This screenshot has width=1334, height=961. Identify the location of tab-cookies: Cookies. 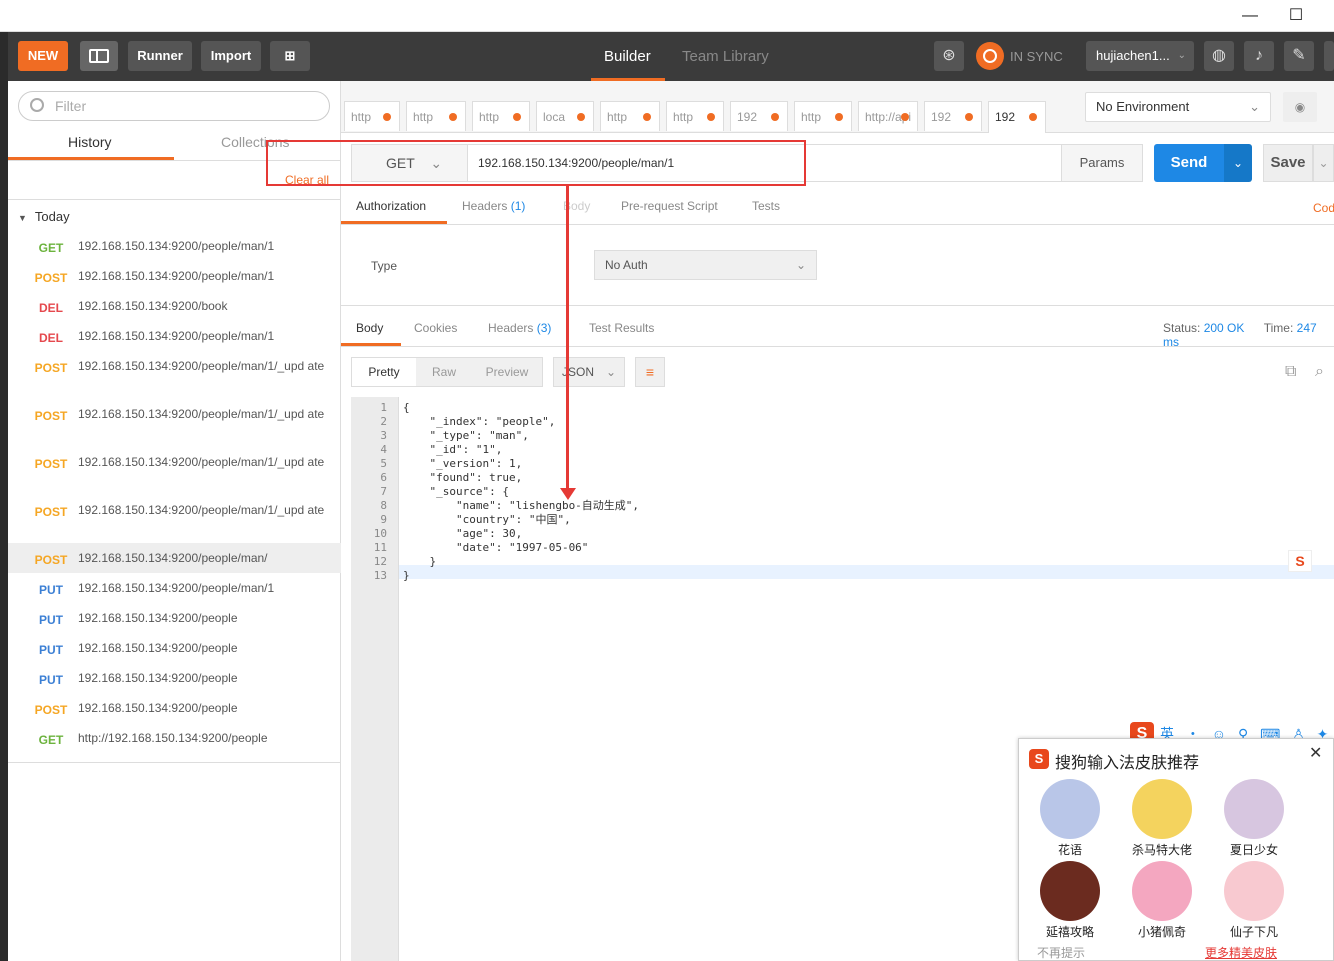
(435, 328).